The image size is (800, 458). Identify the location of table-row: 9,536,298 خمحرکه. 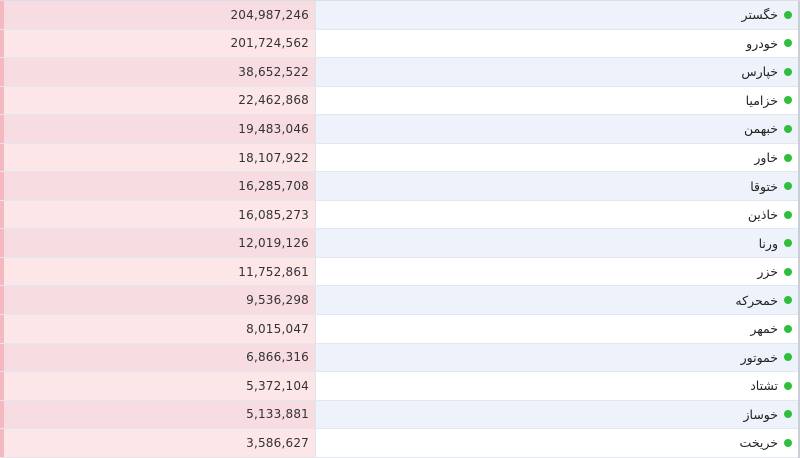
(400, 301).